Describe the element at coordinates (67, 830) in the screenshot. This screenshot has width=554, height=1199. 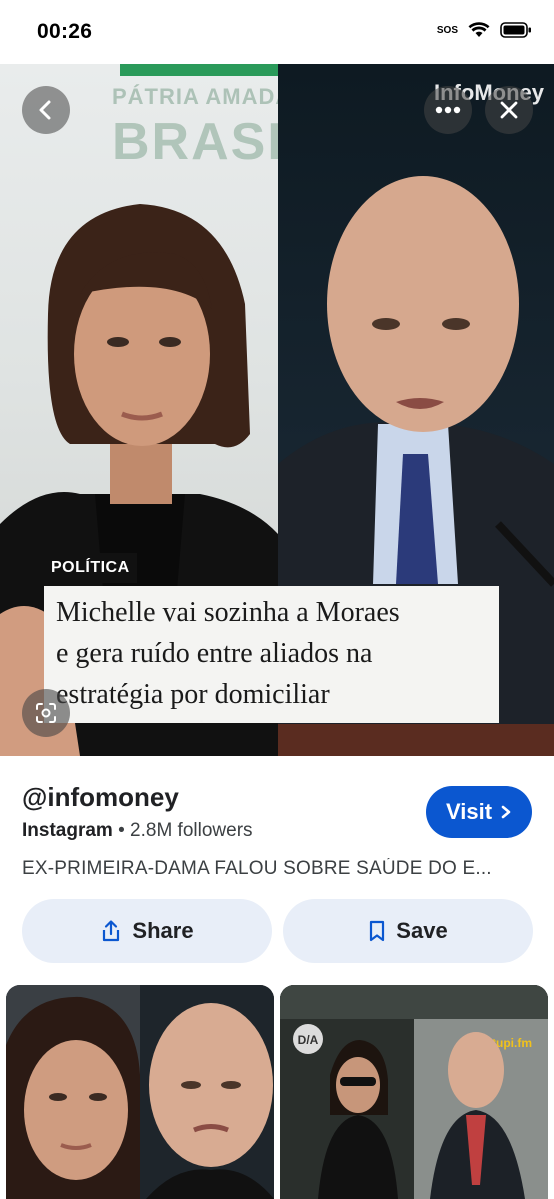
I see `source-platform: Instagram` at that location.